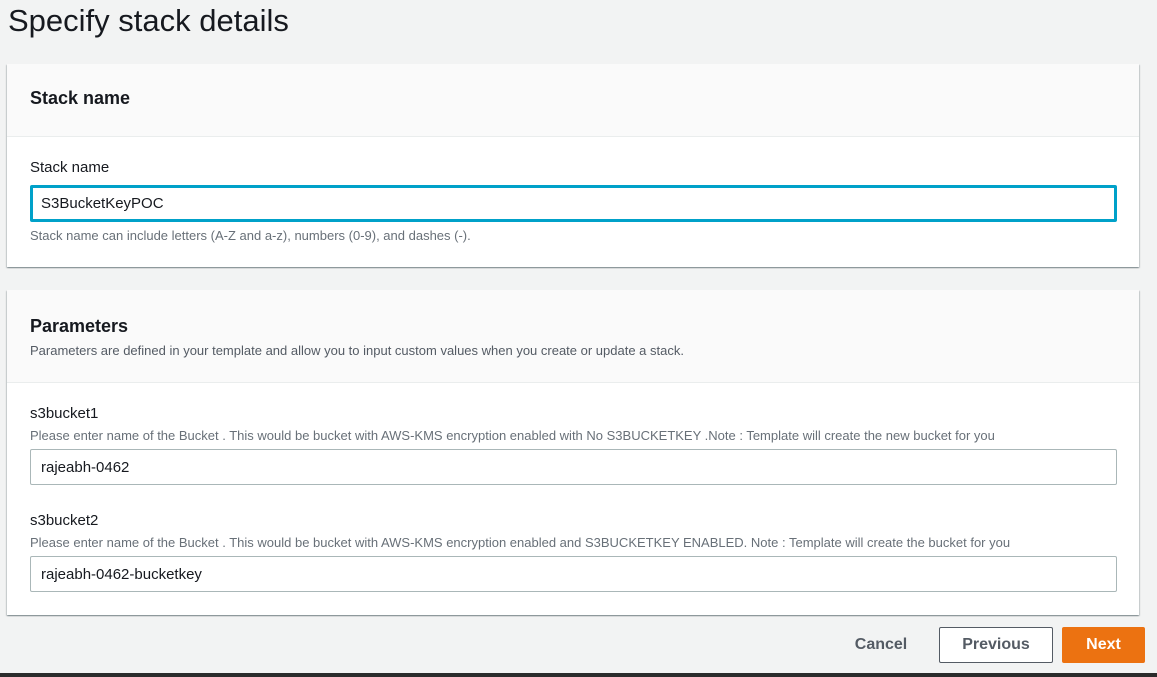 This screenshot has width=1157, height=677. I want to click on parameter-label: s3bucket2, so click(64, 520).